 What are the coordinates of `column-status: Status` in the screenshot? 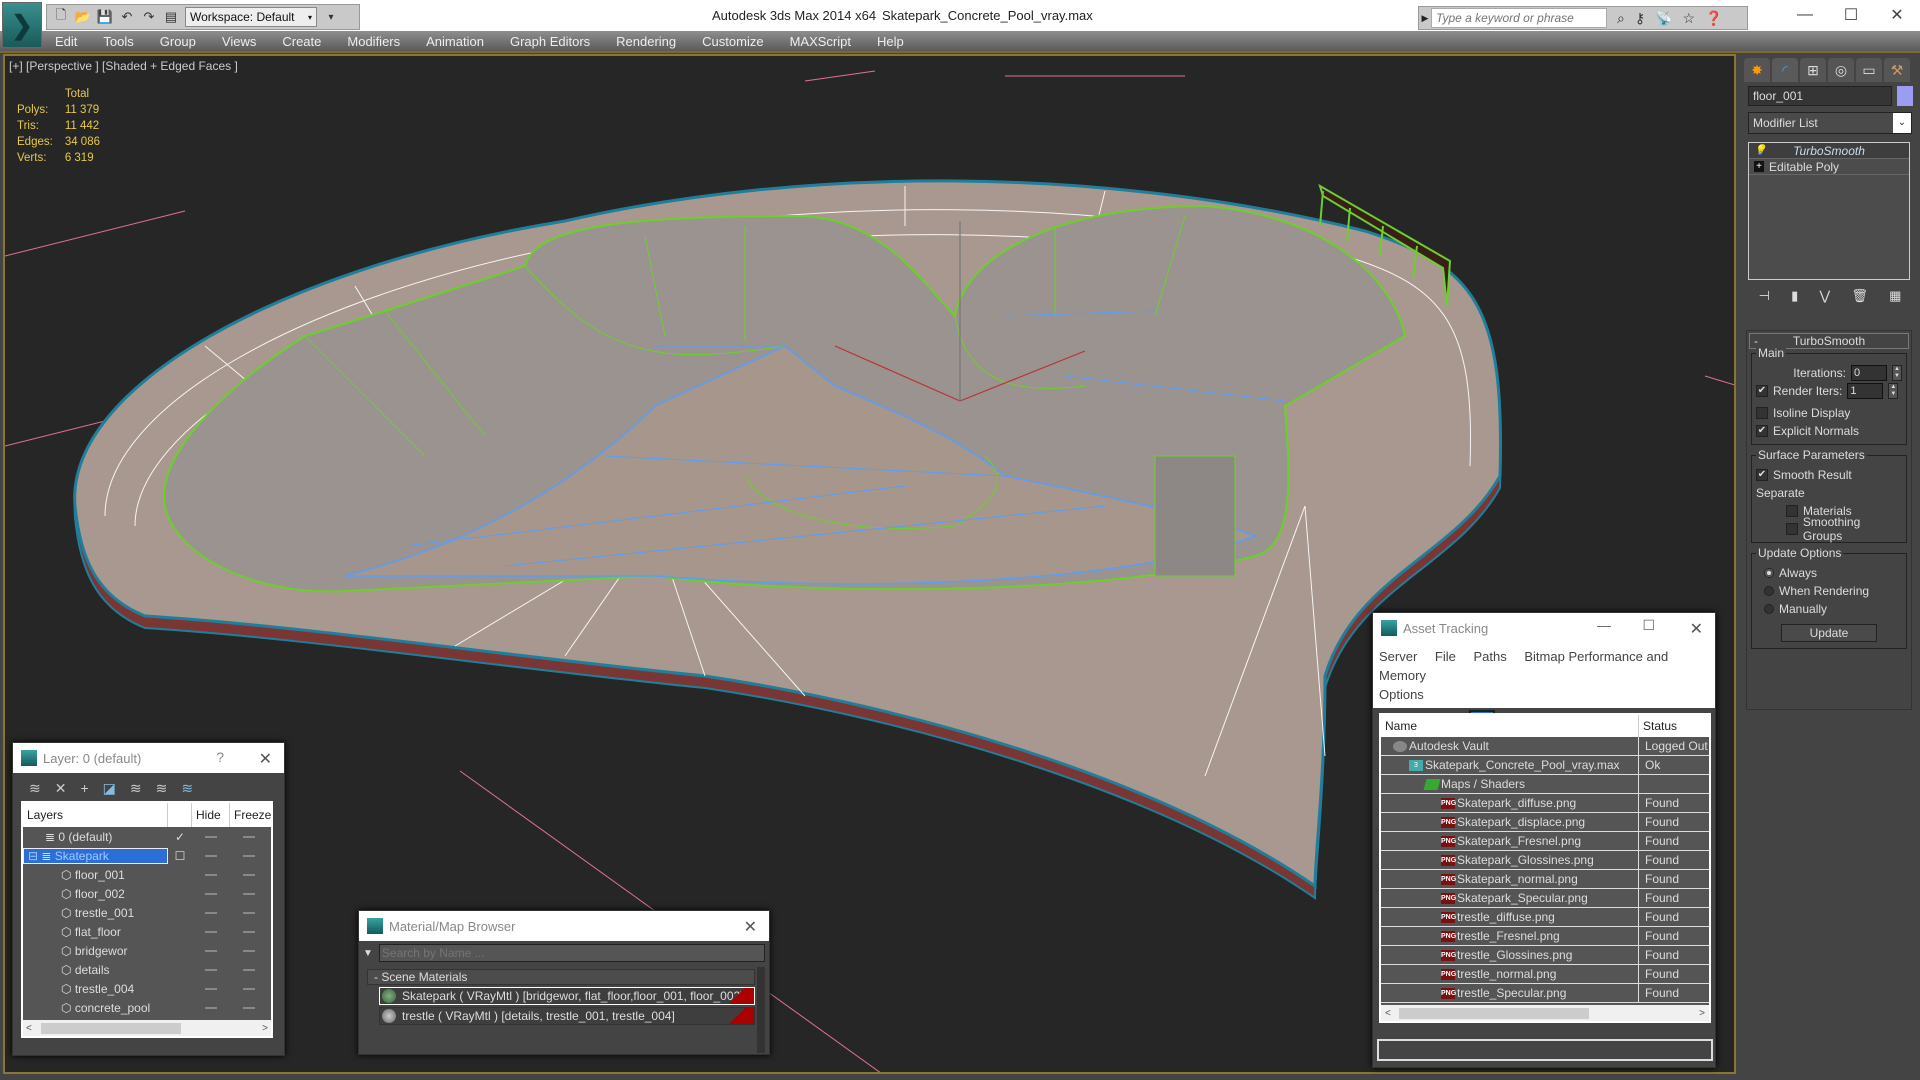 It's located at (1674, 726).